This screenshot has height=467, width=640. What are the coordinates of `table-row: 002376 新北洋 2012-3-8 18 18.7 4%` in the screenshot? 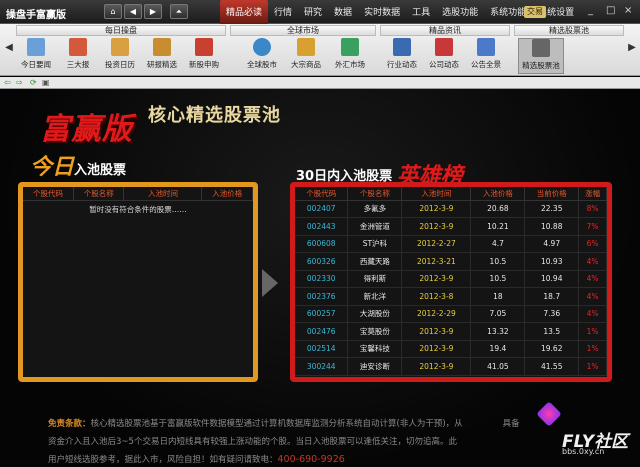 It's located at (451, 296).